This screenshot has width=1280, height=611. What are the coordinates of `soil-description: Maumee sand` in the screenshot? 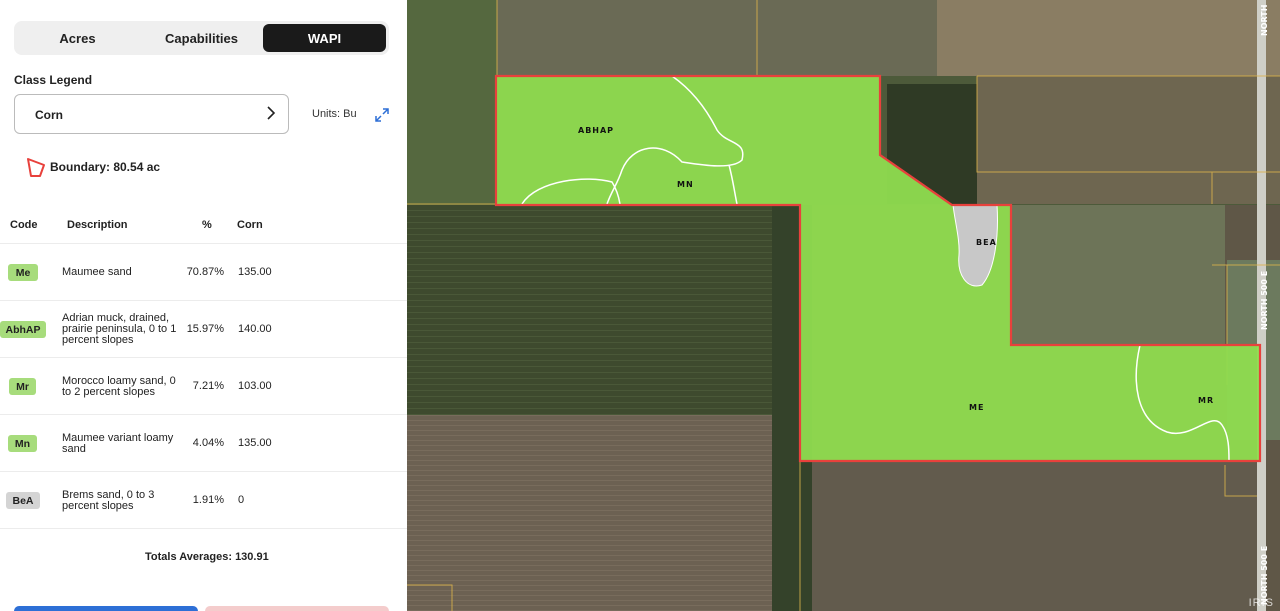 It's located at (97, 272).